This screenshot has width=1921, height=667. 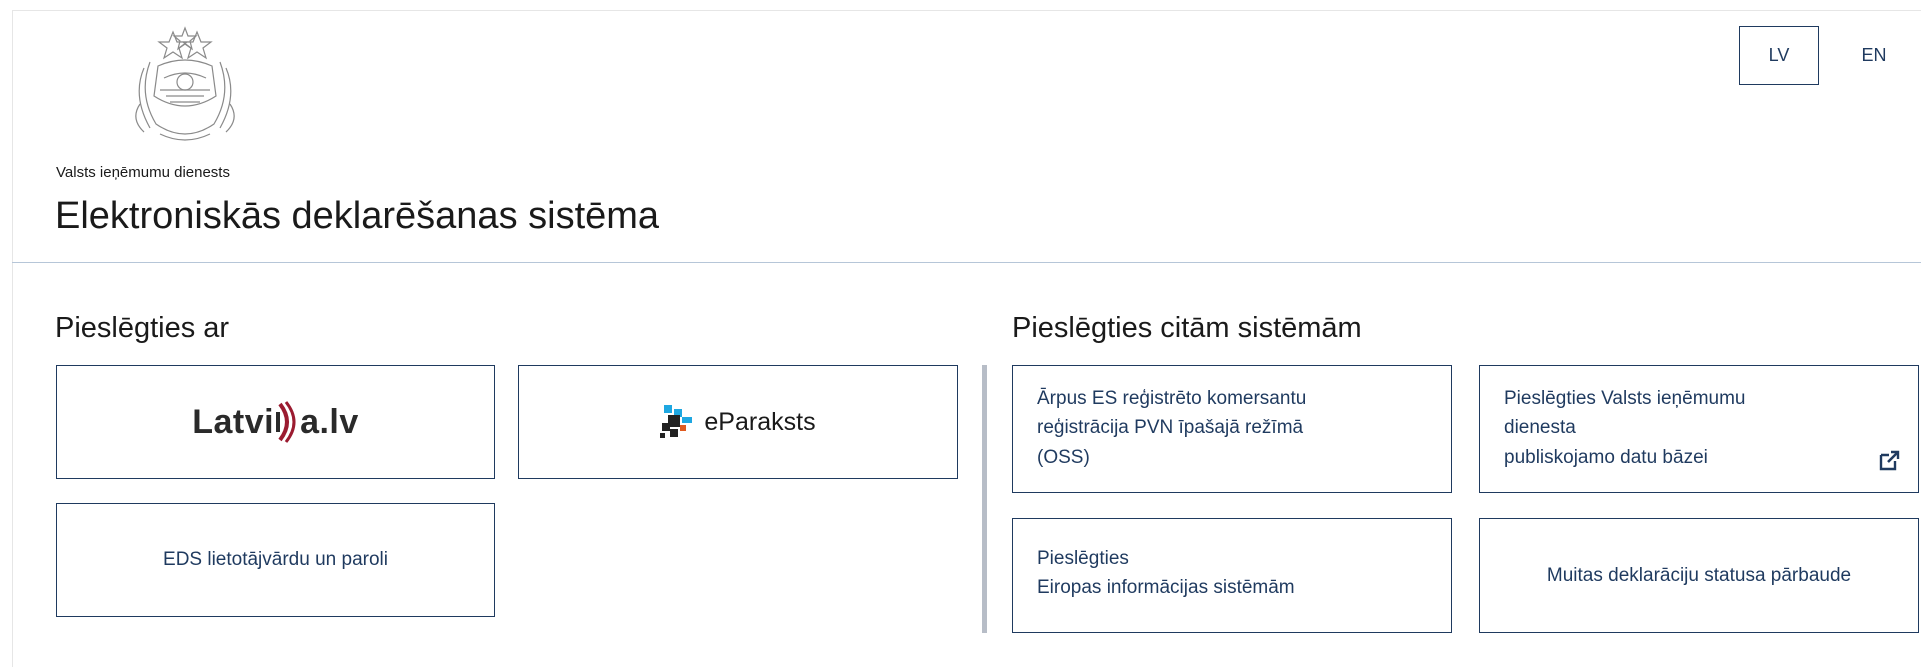 I want to click on customs-declaration-status-button: Muitas deklarāciju statusa pārbaude, so click(x=1699, y=575).